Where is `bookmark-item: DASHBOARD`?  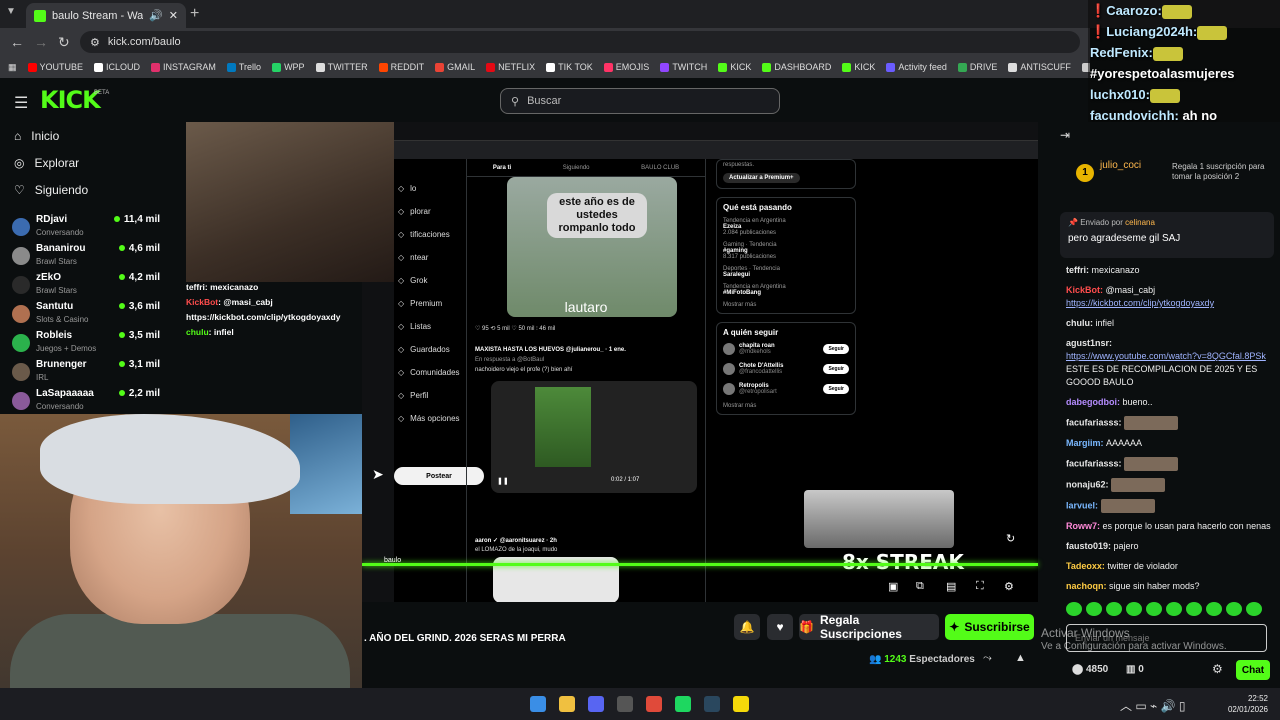 bookmark-item: DASHBOARD is located at coordinates (796, 67).